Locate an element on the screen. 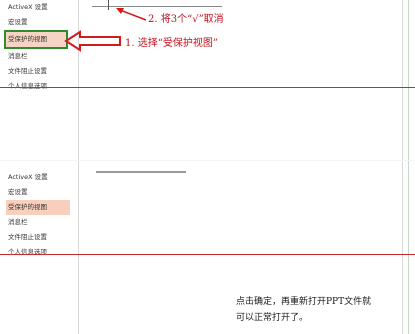  option-row-connector is located at coordinates (108, 5).